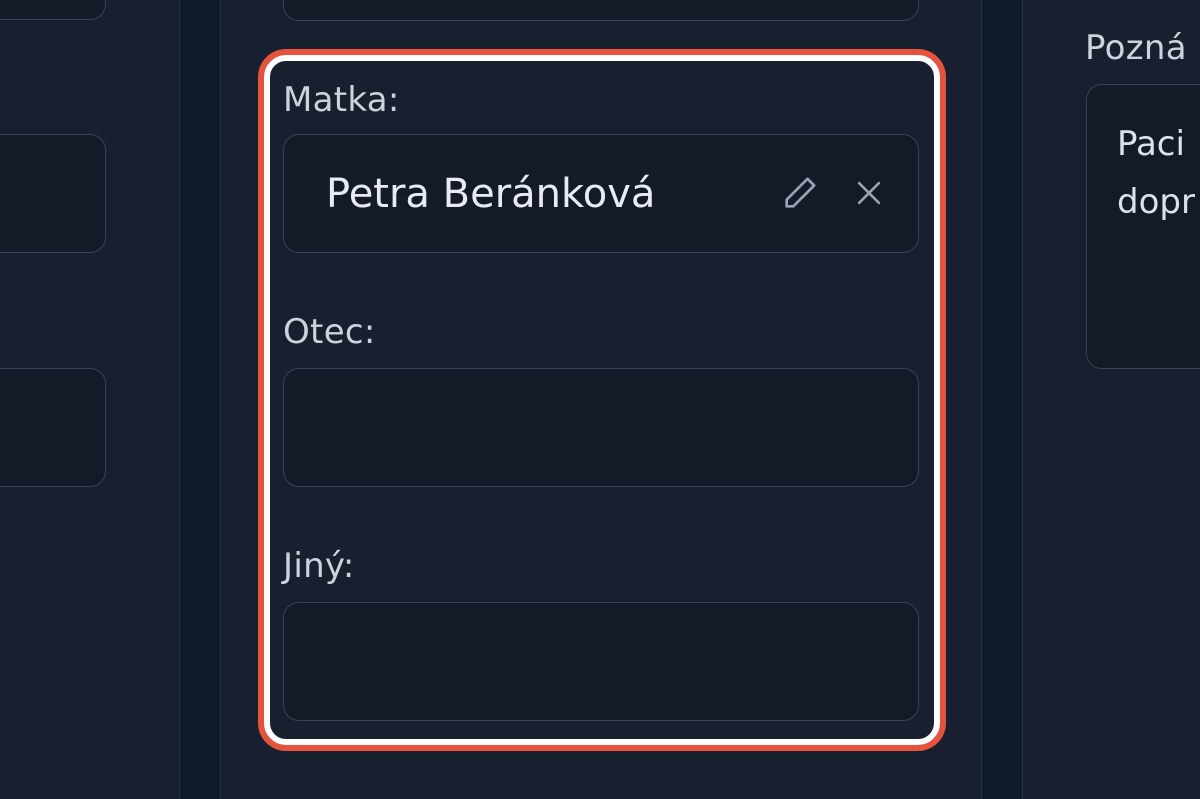 The height and width of the screenshot is (799, 1200). I want to click on mother-field: Petra Beránková, so click(601, 193).